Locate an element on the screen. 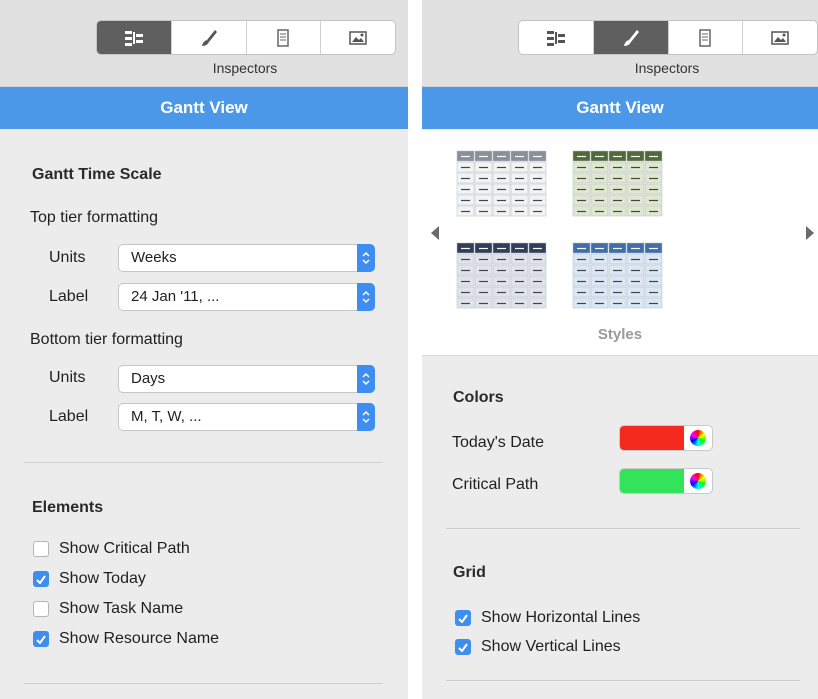 Image resolution: width=818 pixels, height=699 pixels. todays-date-label: Today's Date is located at coordinates (498, 442).